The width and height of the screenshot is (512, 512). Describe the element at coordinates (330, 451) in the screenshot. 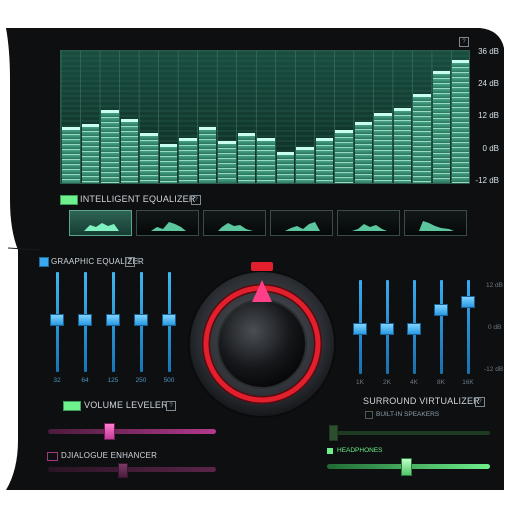

I see `headphones-checkbox` at that location.